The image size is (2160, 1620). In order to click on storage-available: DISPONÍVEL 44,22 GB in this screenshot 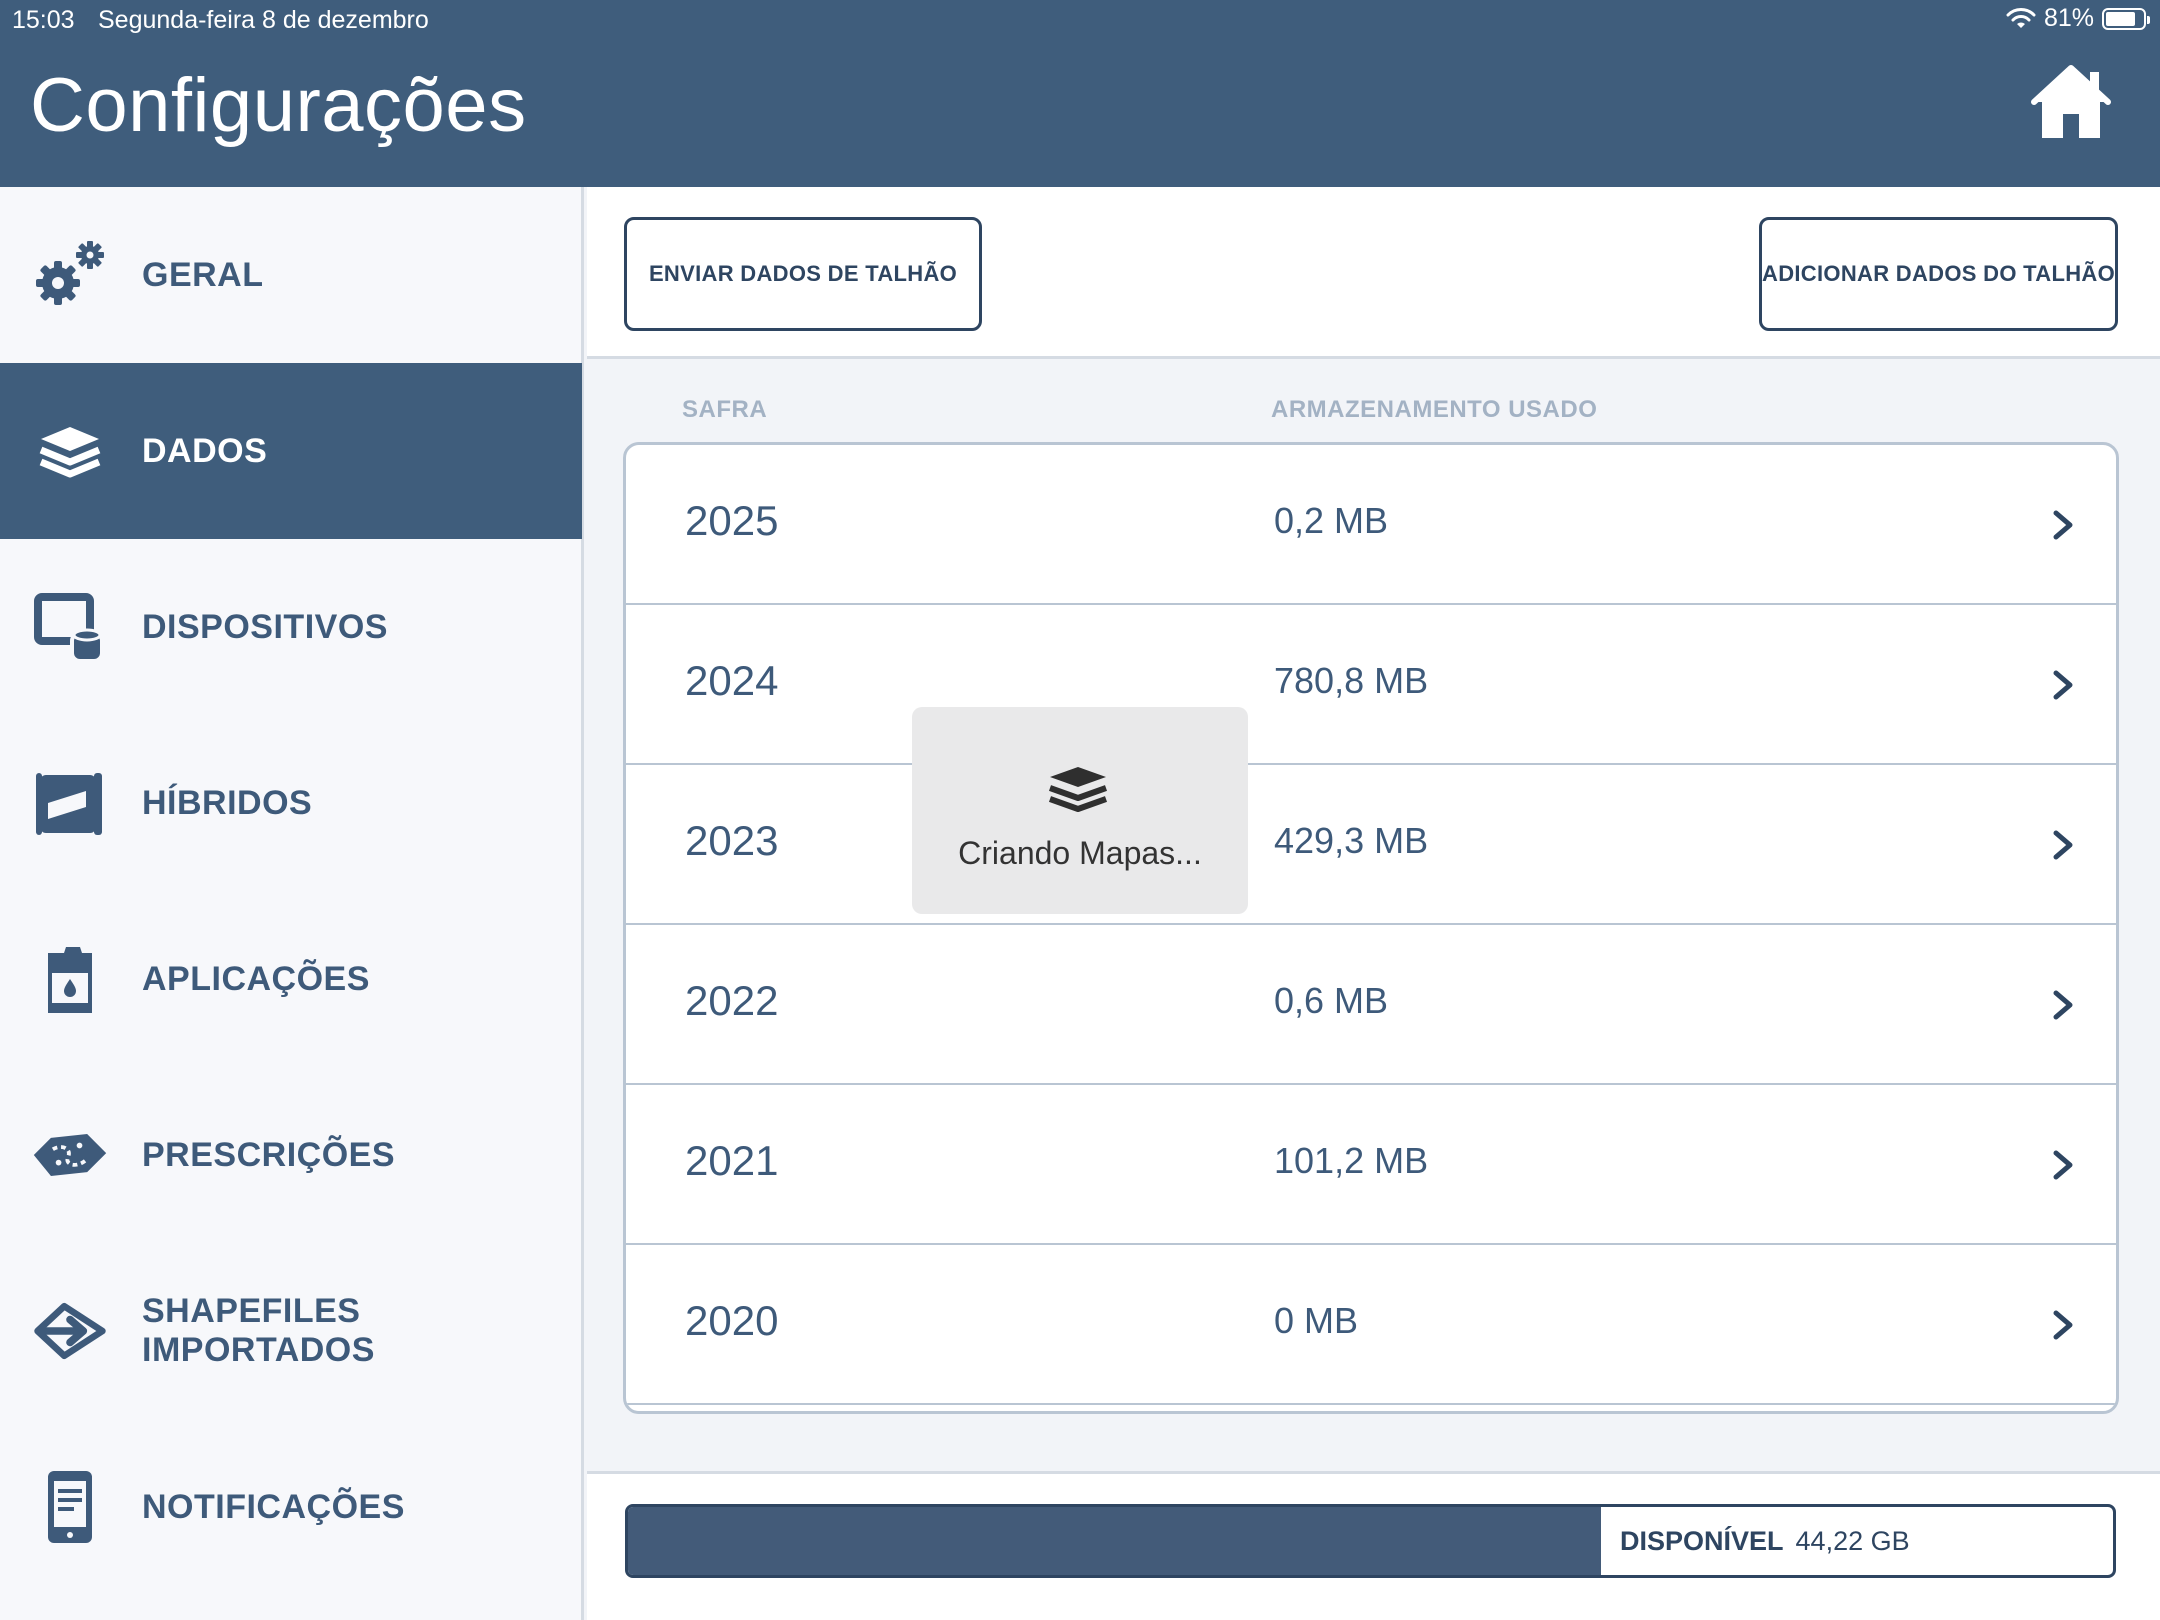, I will do `click(1765, 1541)`.